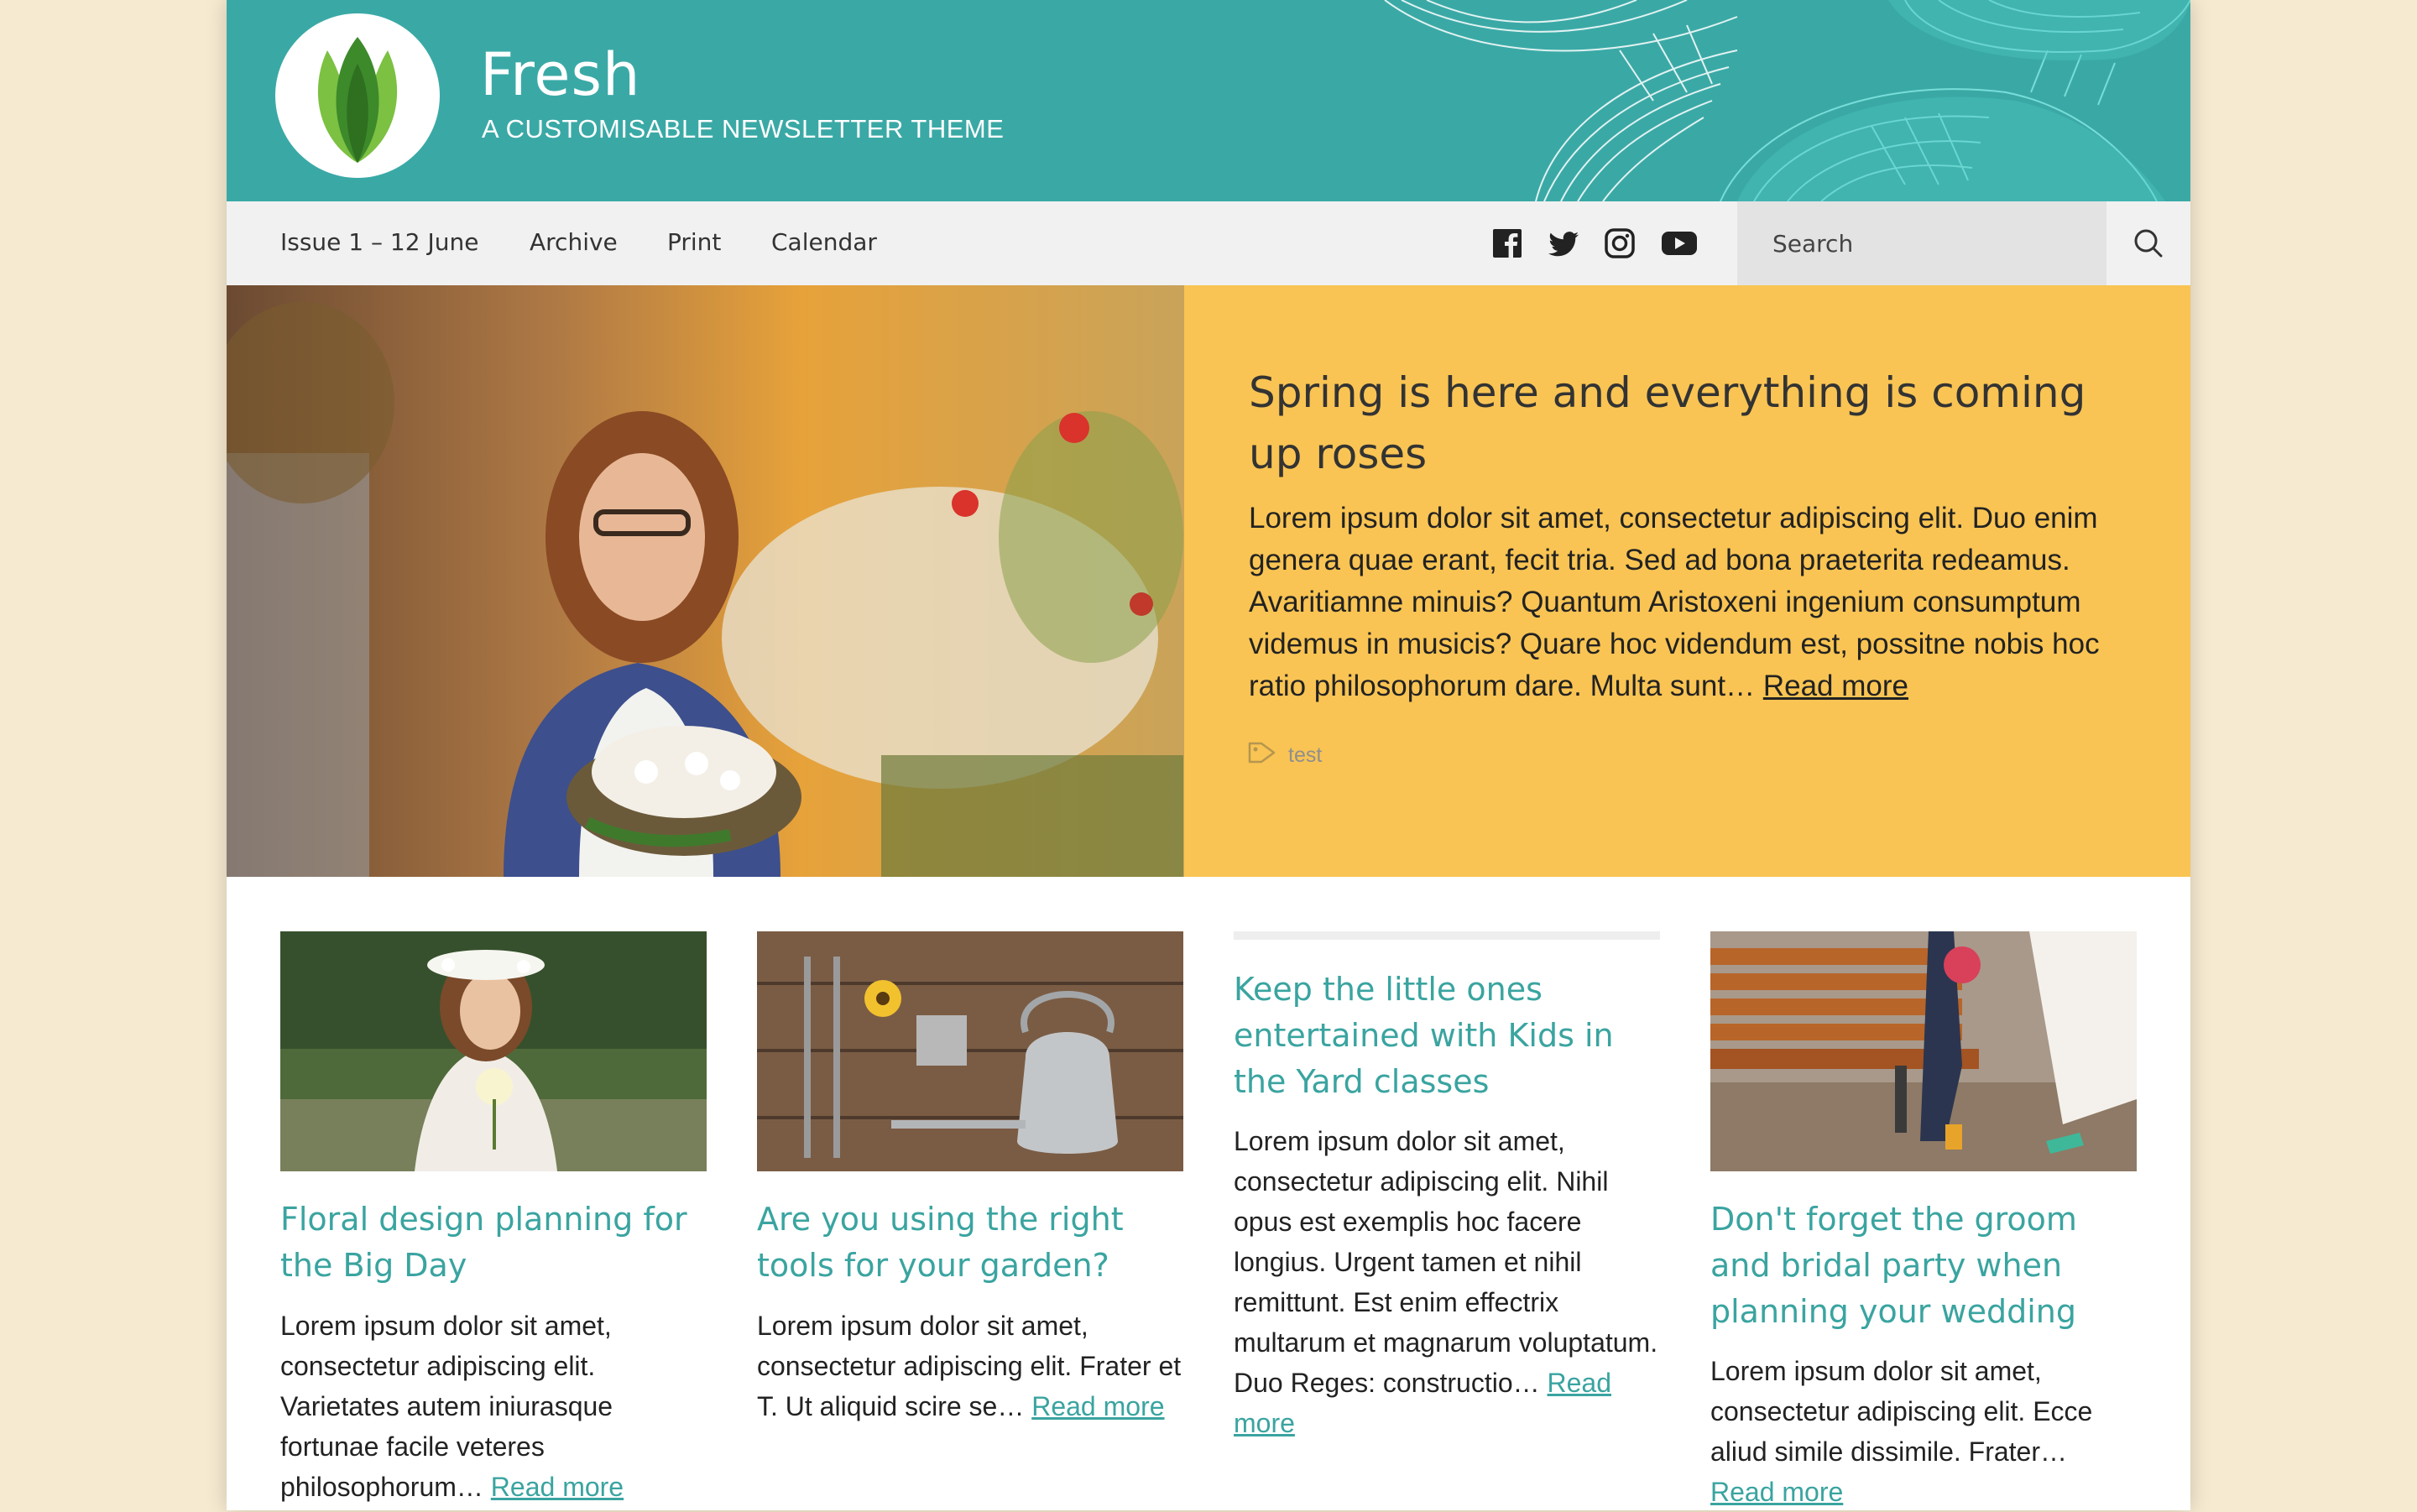  Describe the element at coordinates (560, 74) in the screenshot. I see `site-title: Fresh` at that location.